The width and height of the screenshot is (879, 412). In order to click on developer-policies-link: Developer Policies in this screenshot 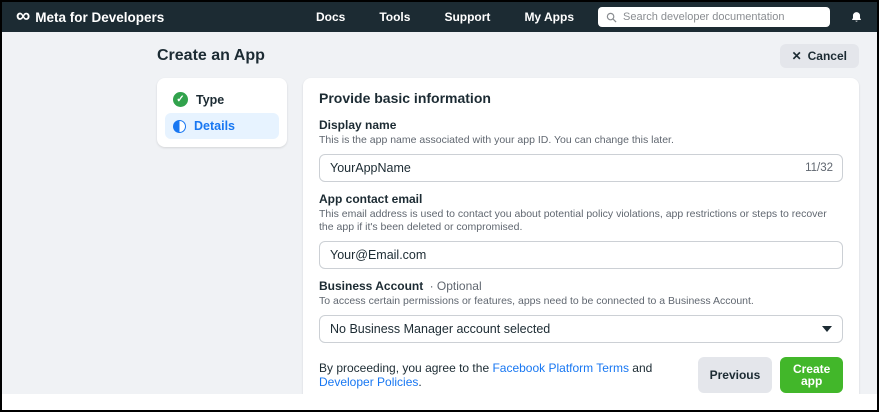, I will do `click(368, 382)`.